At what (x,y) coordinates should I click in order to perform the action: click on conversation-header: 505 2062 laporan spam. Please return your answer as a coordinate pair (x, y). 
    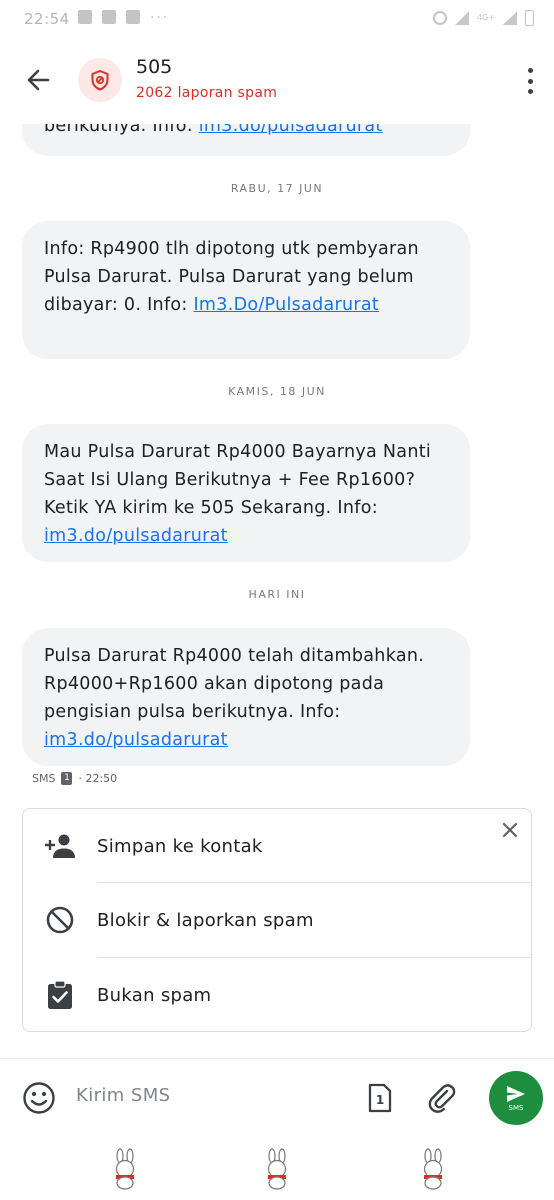
    Looking at the image, I should click on (277, 82).